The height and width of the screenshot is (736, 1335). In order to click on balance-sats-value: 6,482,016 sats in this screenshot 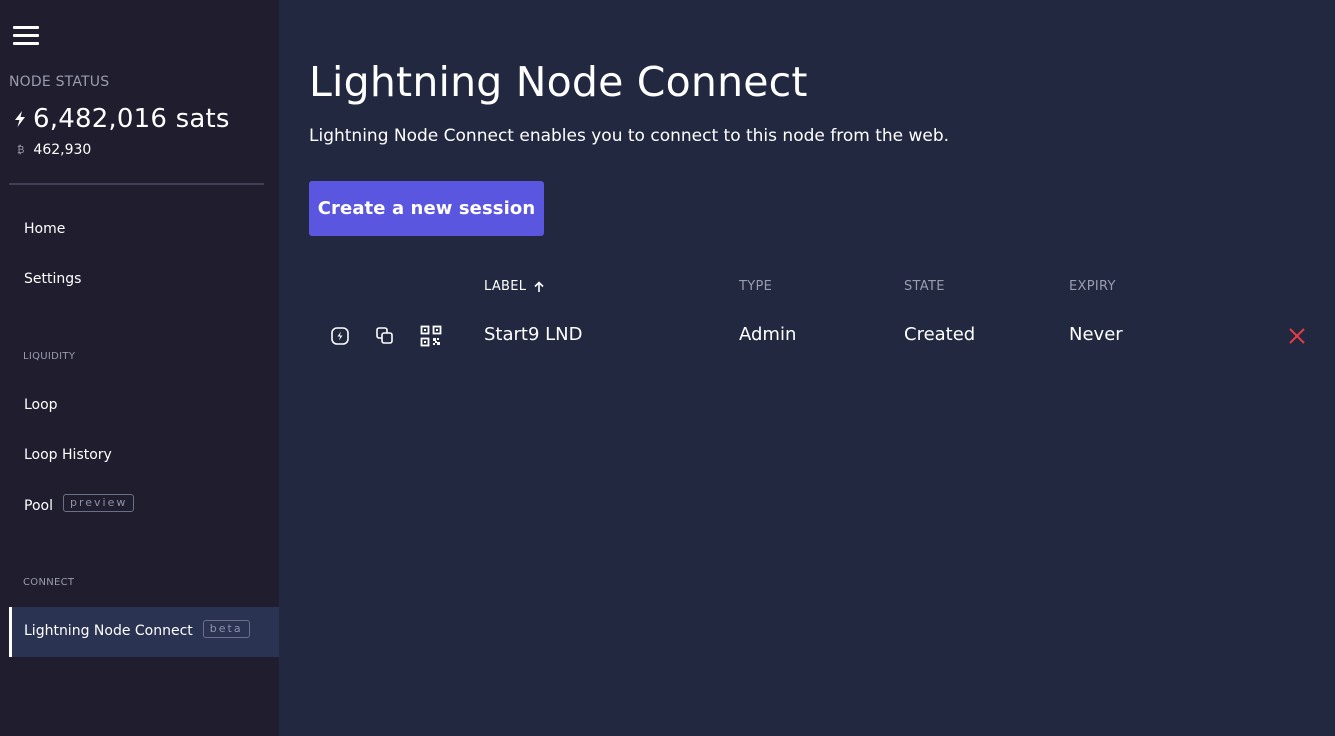, I will do `click(131, 119)`.